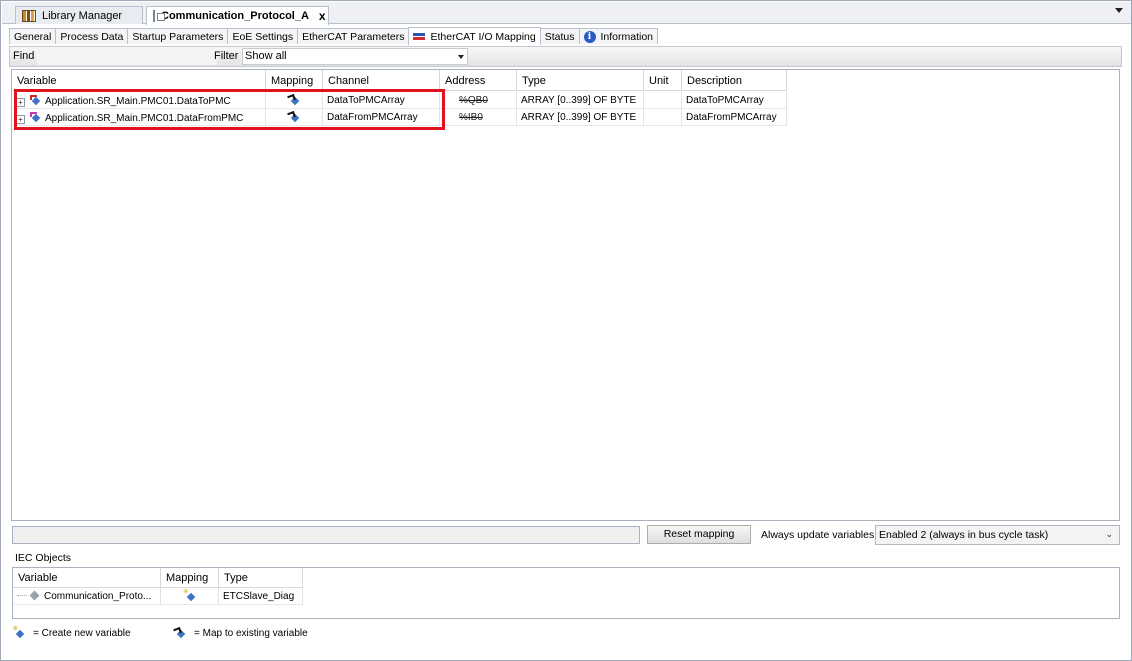 The height and width of the screenshot is (661, 1132). I want to click on tab-process-data: Process Data, so click(92, 36).